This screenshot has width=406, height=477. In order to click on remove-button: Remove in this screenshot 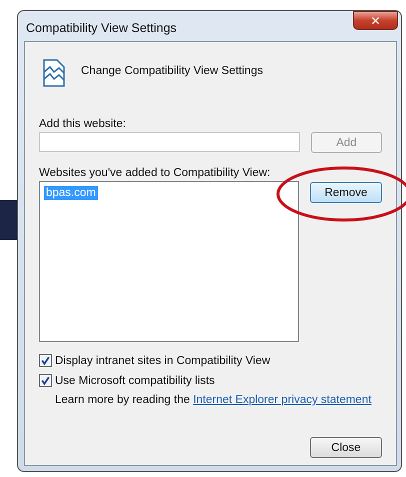, I will do `click(346, 192)`.